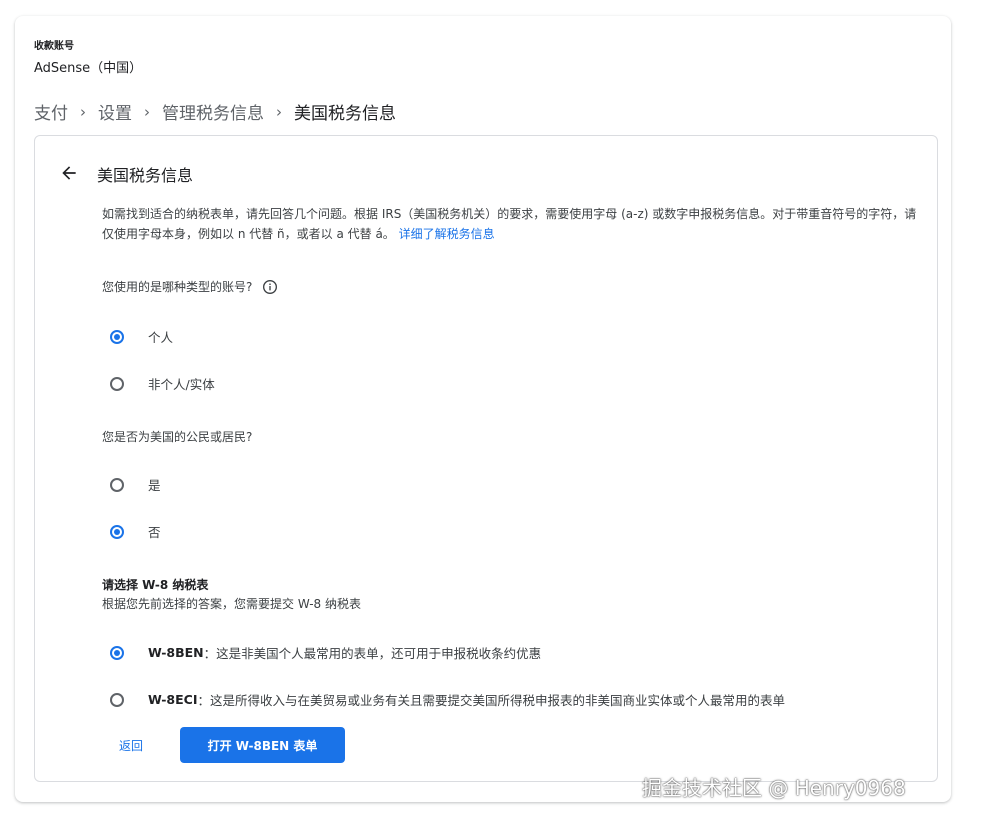  What do you see at coordinates (155, 585) in the screenshot?
I see `w8-form-title: 请选择 W-8 纳税表` at bounding box center [155, 585].